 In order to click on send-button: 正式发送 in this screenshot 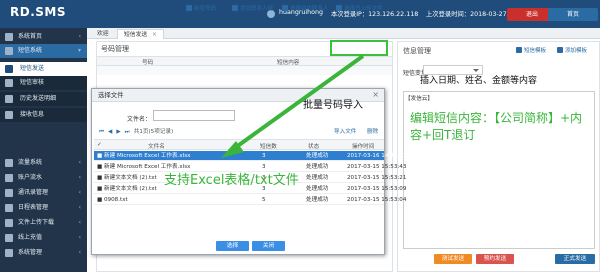, I will do `click(575, 259)`.